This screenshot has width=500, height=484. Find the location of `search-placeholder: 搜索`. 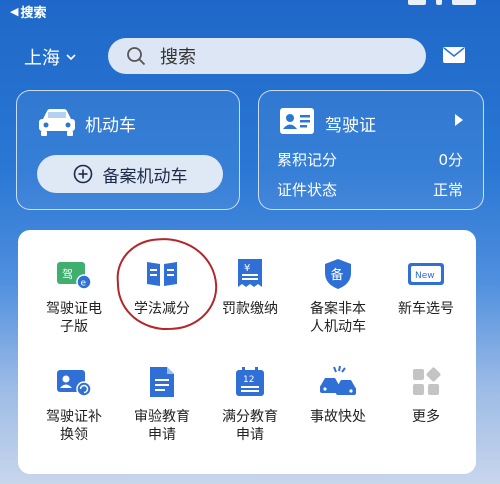

search-placeholder: 搜索 is located at coordinates (178, 57).